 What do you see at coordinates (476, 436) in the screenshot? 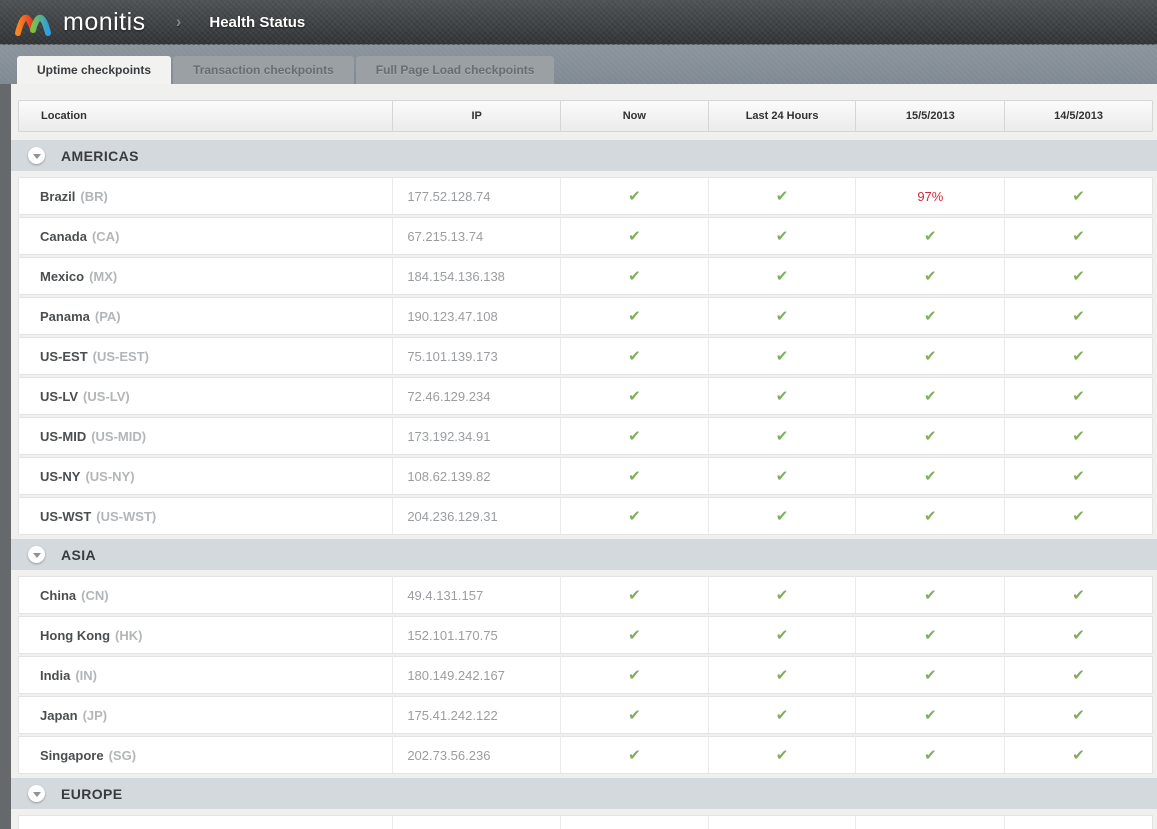
I see `ip-cell: 173.192.34.91` at bounding box center [476, 436].